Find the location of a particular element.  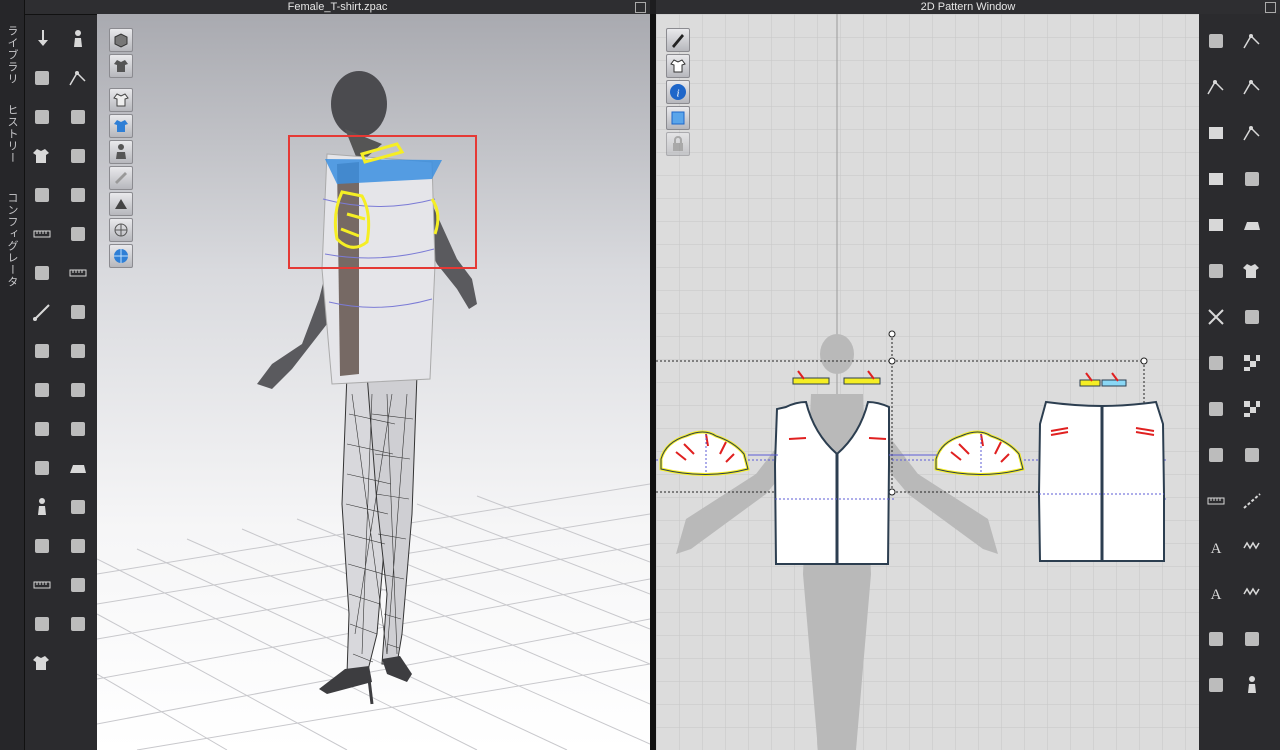

zigzag-icon is located at coordinates (1252, 547).